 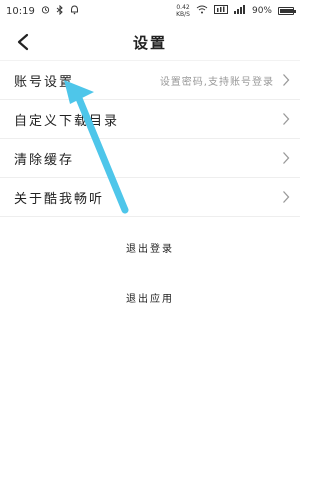 I want to click on status-bar: 10:19 0.42 KB/S 90%, so click(x=150, y=11).